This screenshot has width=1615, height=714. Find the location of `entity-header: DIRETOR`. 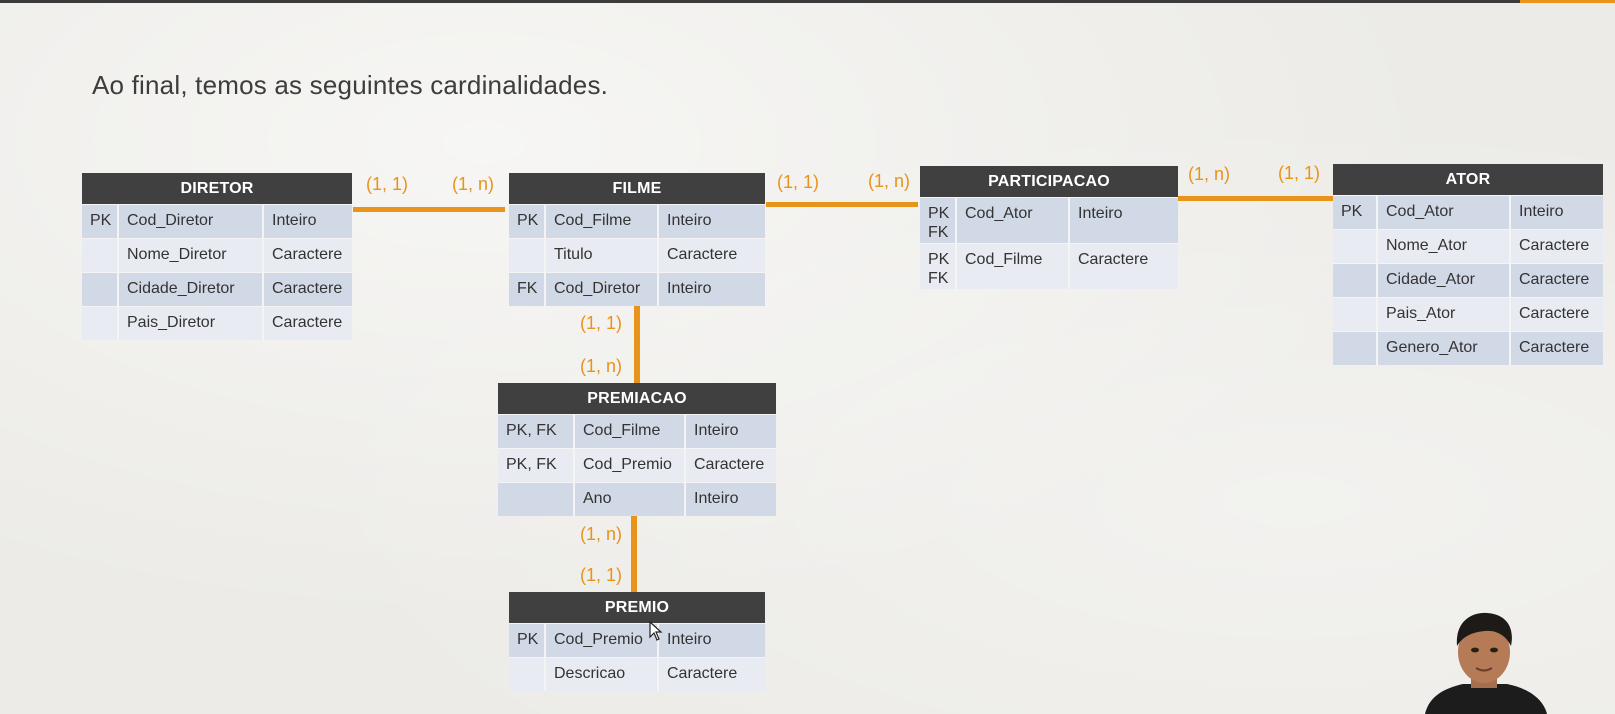

entity-header: DIRETOR is located at coordinates (217, 188).